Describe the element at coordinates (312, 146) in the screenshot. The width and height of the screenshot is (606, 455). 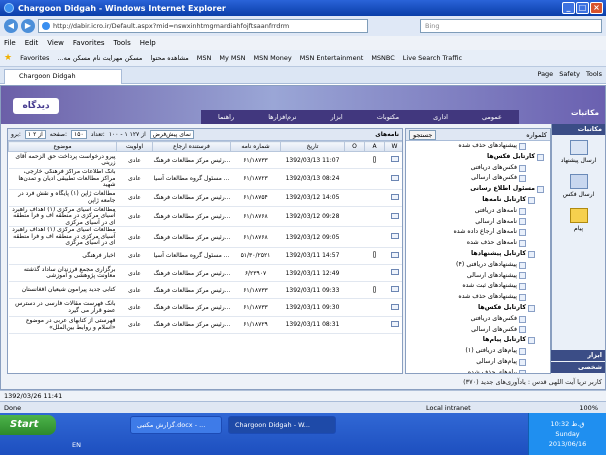
I see `col-date: تاریخ` at that location.